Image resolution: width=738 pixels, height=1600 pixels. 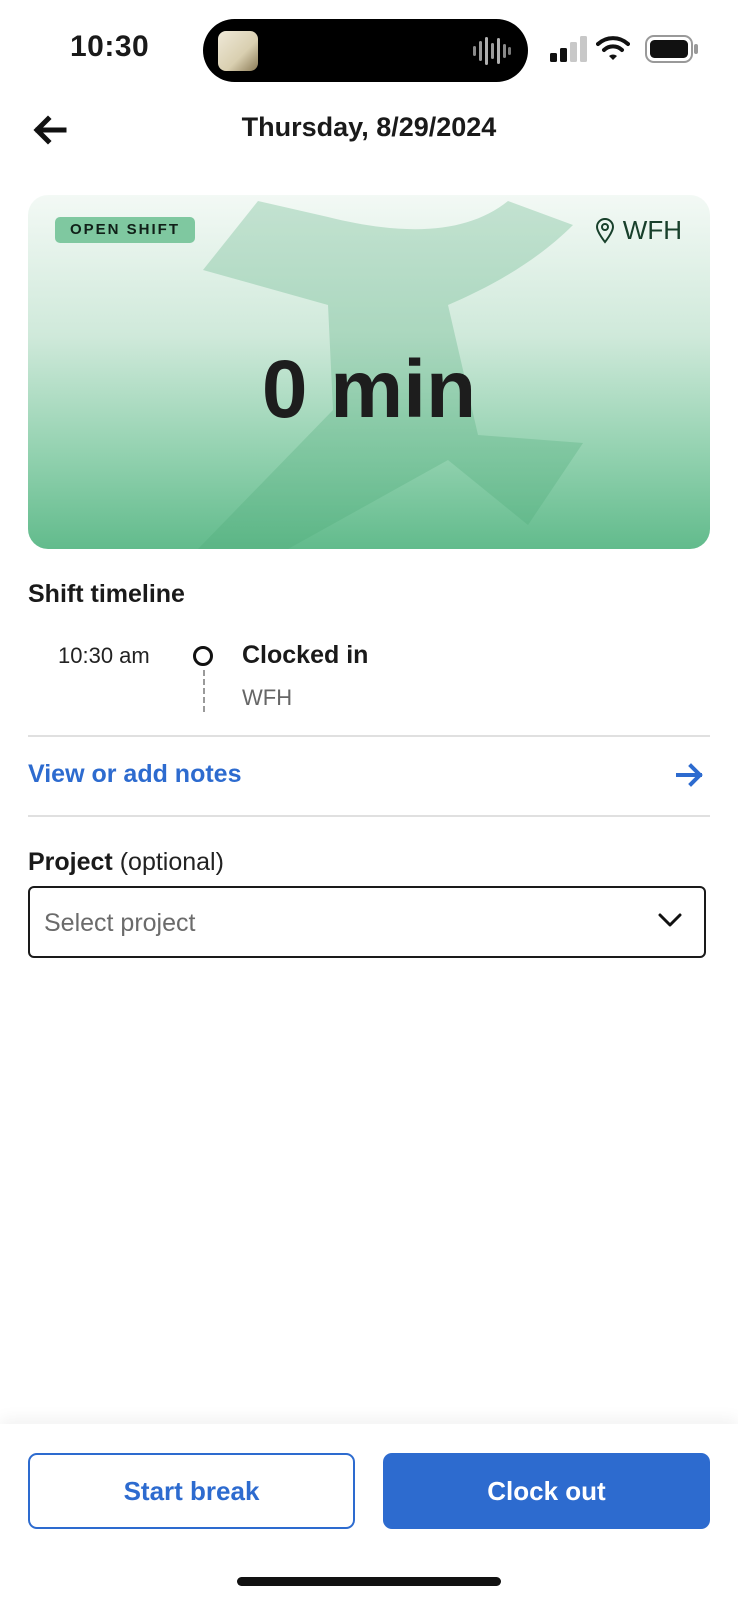 What do you see at coordinates (568, 49) in the screenshot?
I see `signal-icon` at bounding box center [568, 49].